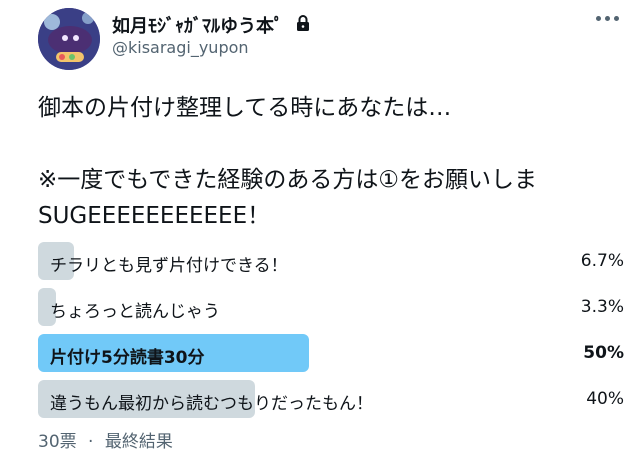 The height and width of the screenshot is (463, 640). I want to click on more-icon, so click(608, 18).